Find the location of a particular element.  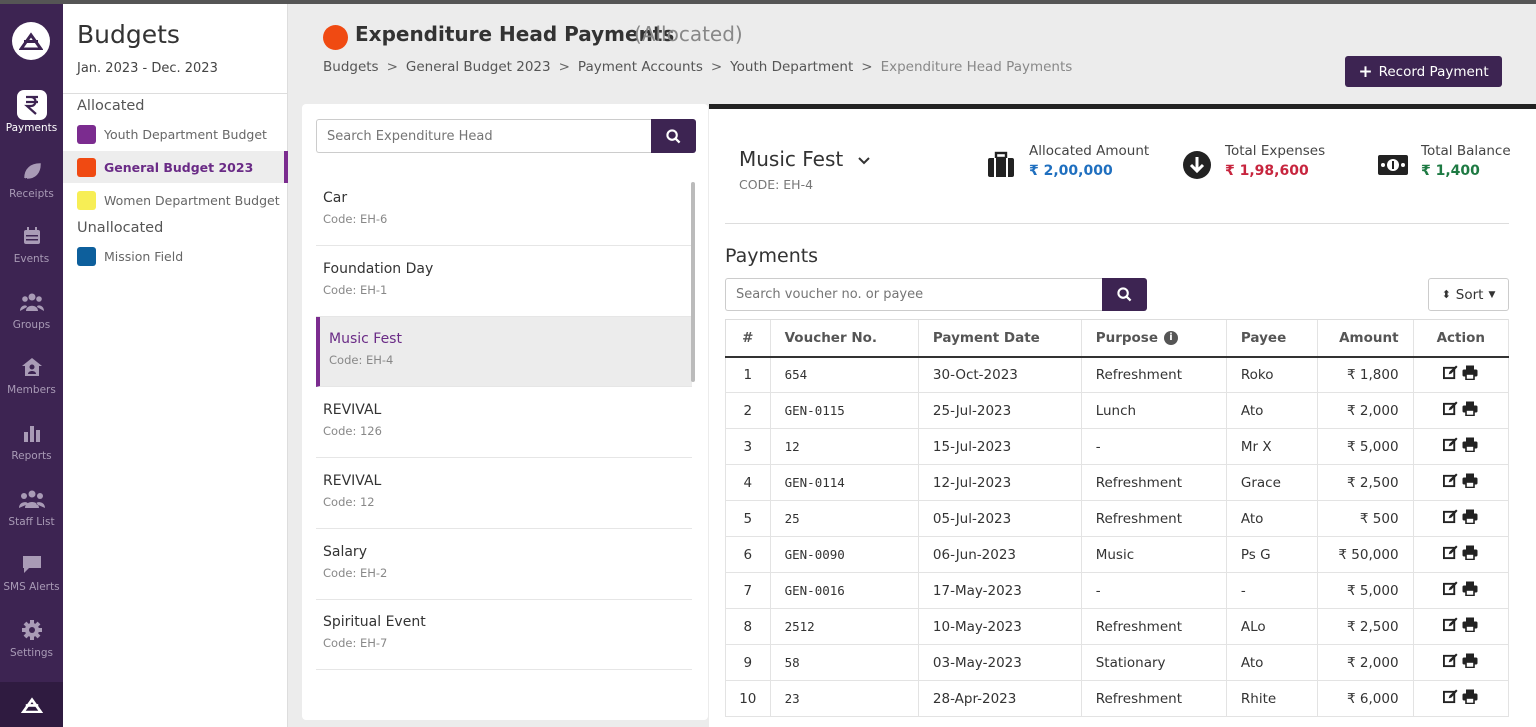

breadcrumb-item: General Budget 2023 is located at coordinates (478, 67).